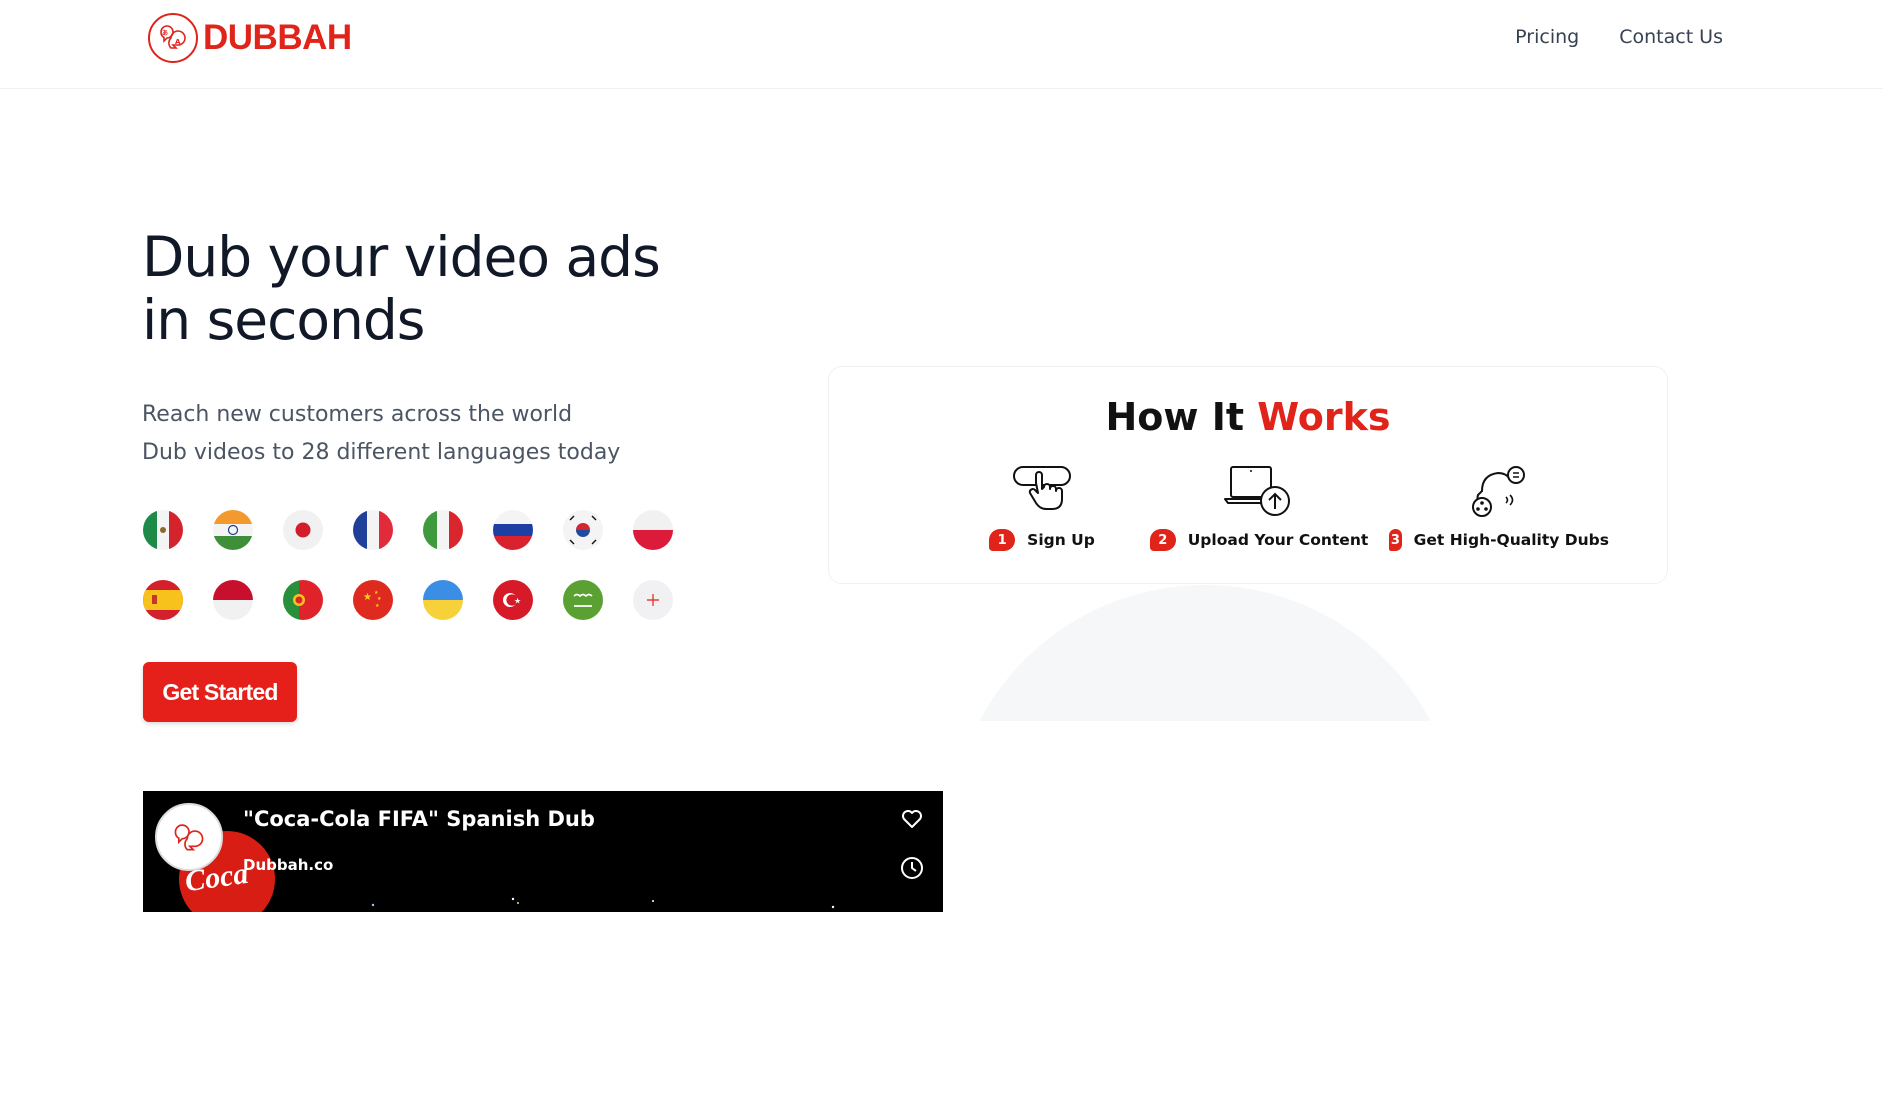 The image size is (1883, 1095). Describe the element at coordinates (1324, 417) in the screenshot. I see `how-title-accent: Works` at that location.